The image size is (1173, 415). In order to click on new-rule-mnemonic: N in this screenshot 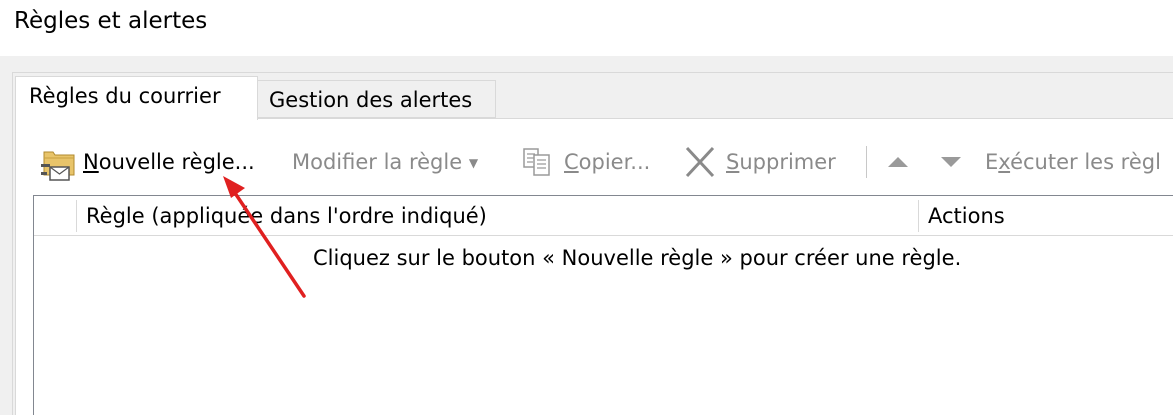, I will do `click(91, 162)`.